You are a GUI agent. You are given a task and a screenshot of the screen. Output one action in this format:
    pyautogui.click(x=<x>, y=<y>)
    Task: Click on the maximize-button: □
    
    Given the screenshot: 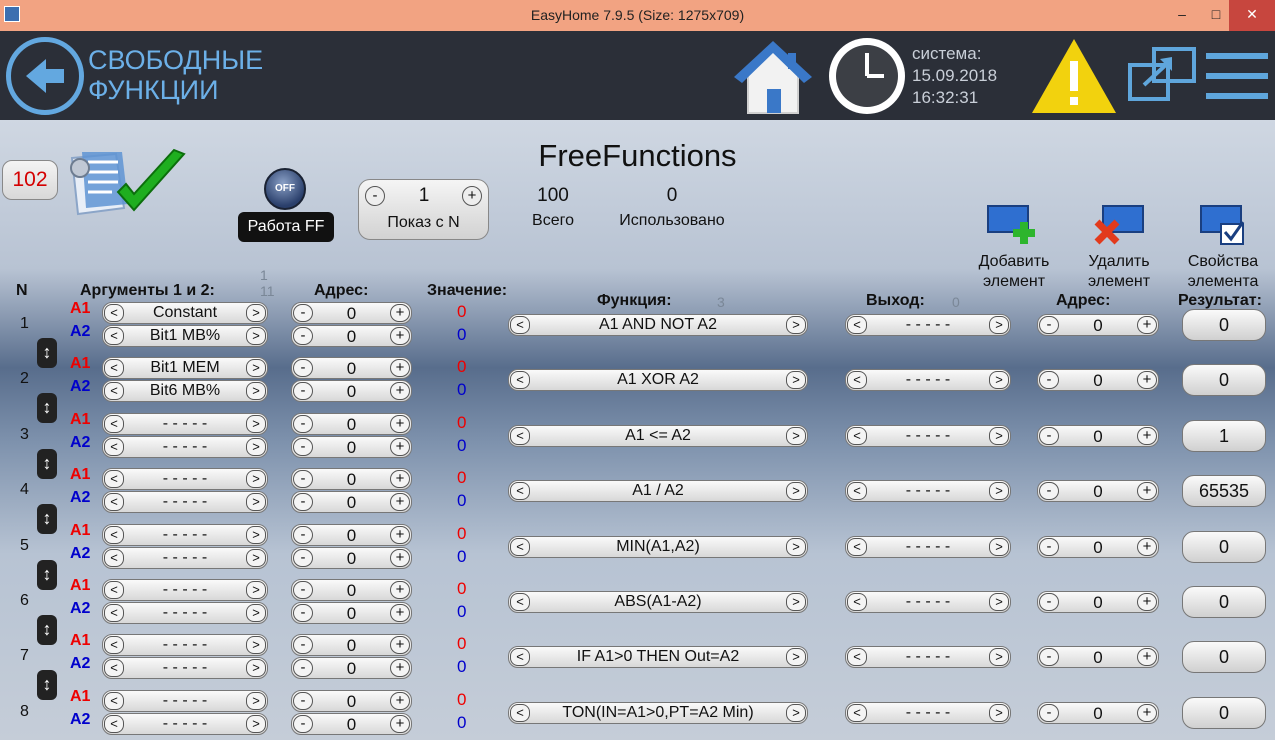 What is the action you would take?
    pyautogui.click(x=1216, y=15)
    